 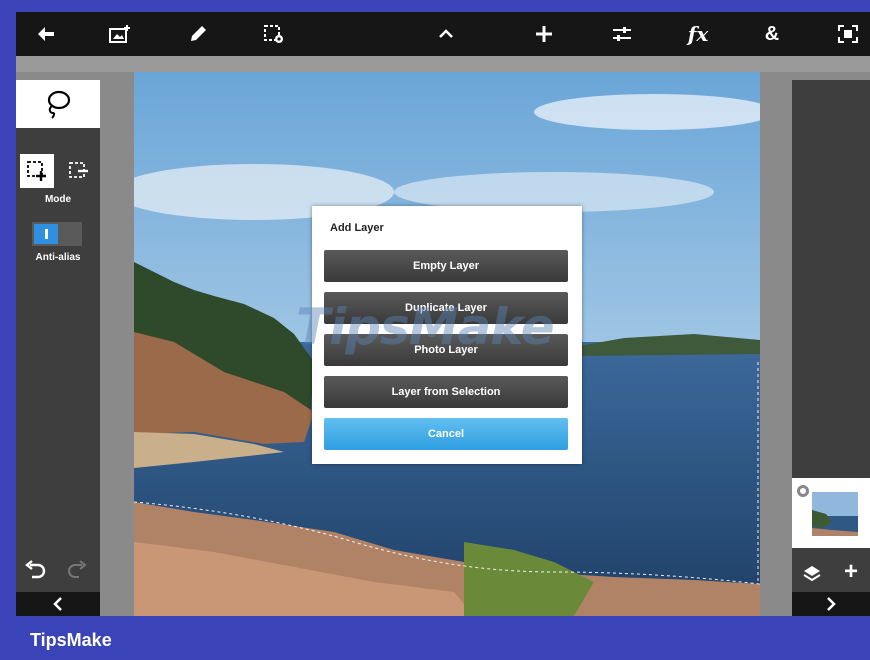 I want to click on lasso-icon, so click(x=59, y=104).